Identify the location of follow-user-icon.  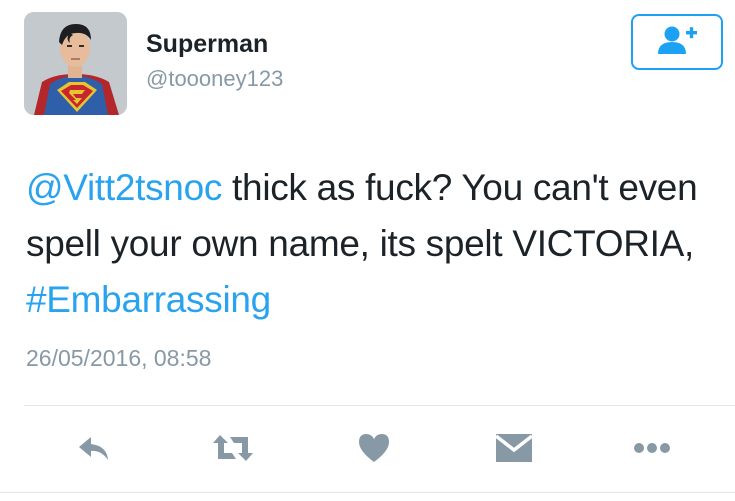
(677, 42).